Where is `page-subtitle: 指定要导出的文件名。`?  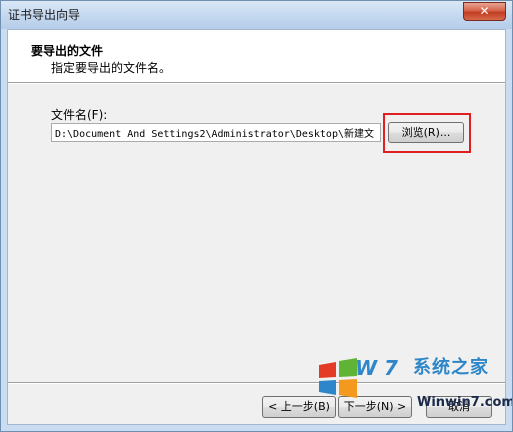 page-subtitle: 指定要导出的文件名。 is located at coordinates (111, 68).